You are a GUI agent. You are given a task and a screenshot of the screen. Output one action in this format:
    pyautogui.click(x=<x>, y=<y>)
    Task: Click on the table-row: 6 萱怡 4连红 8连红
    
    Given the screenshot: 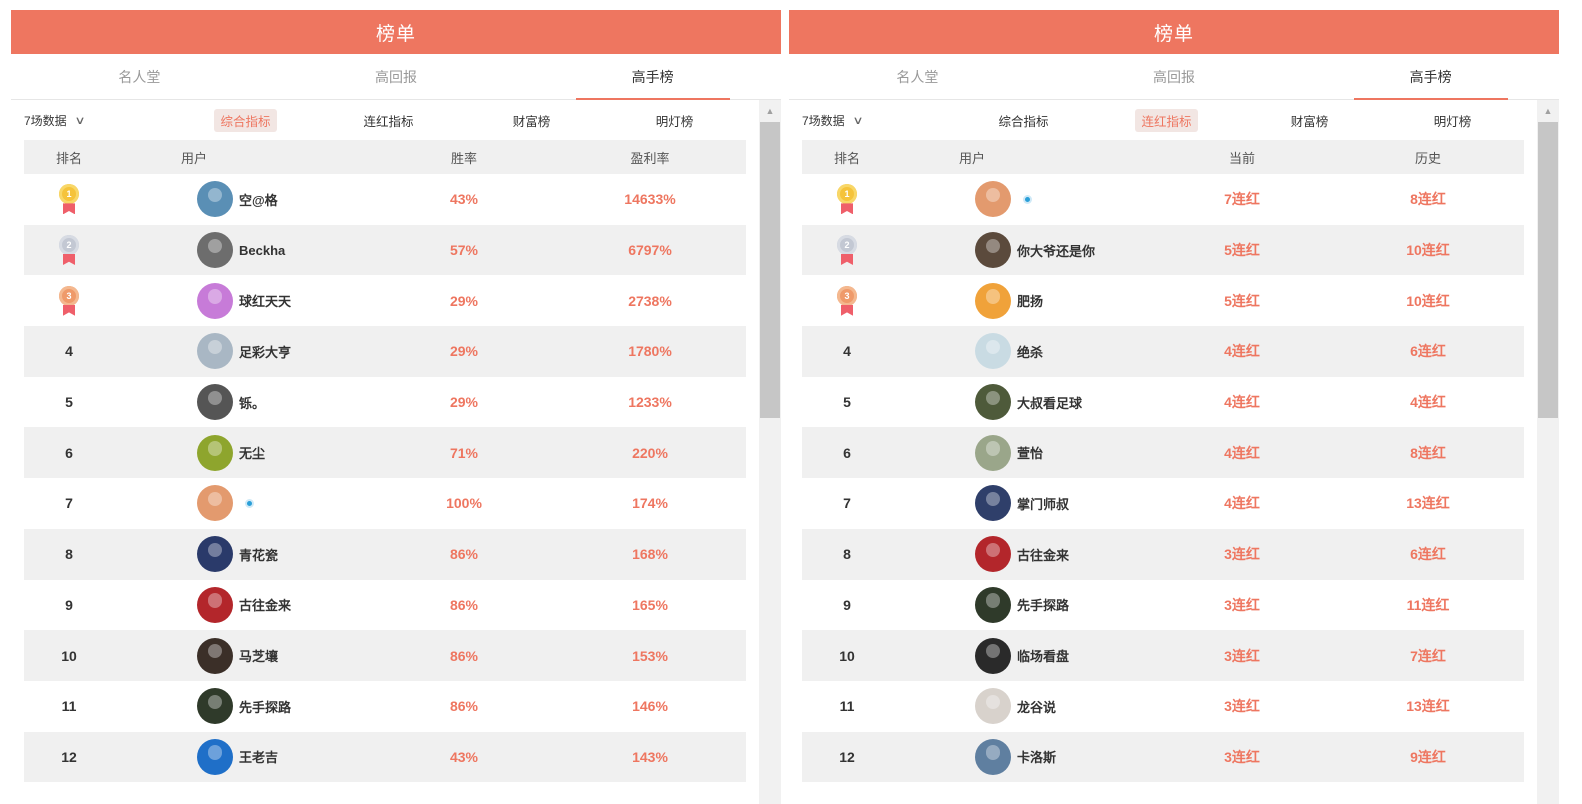 What is the action you would take?
    pyautogui.click(x=1163, y=453)
    